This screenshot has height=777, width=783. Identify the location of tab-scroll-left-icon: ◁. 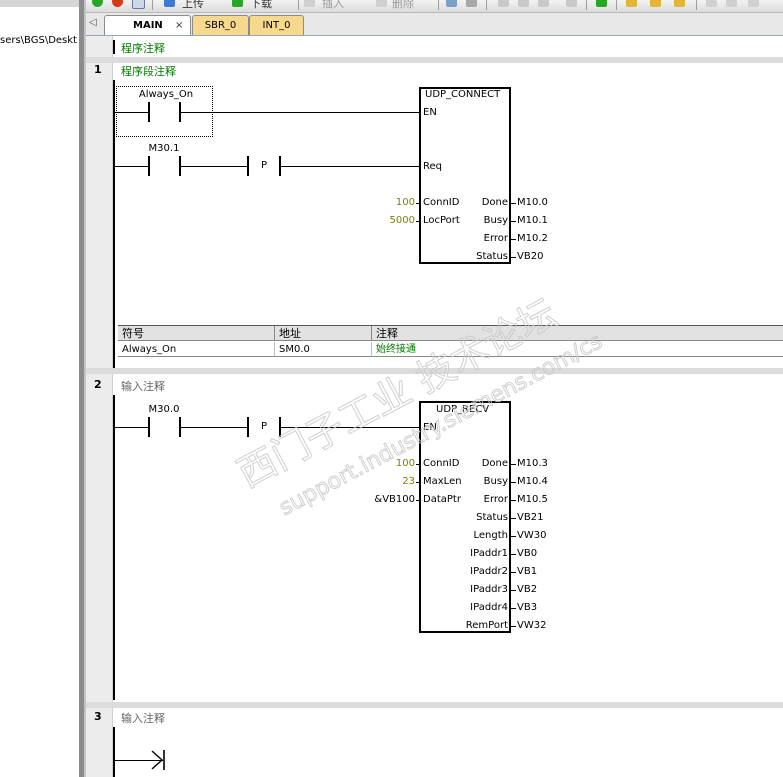
(93, 22).